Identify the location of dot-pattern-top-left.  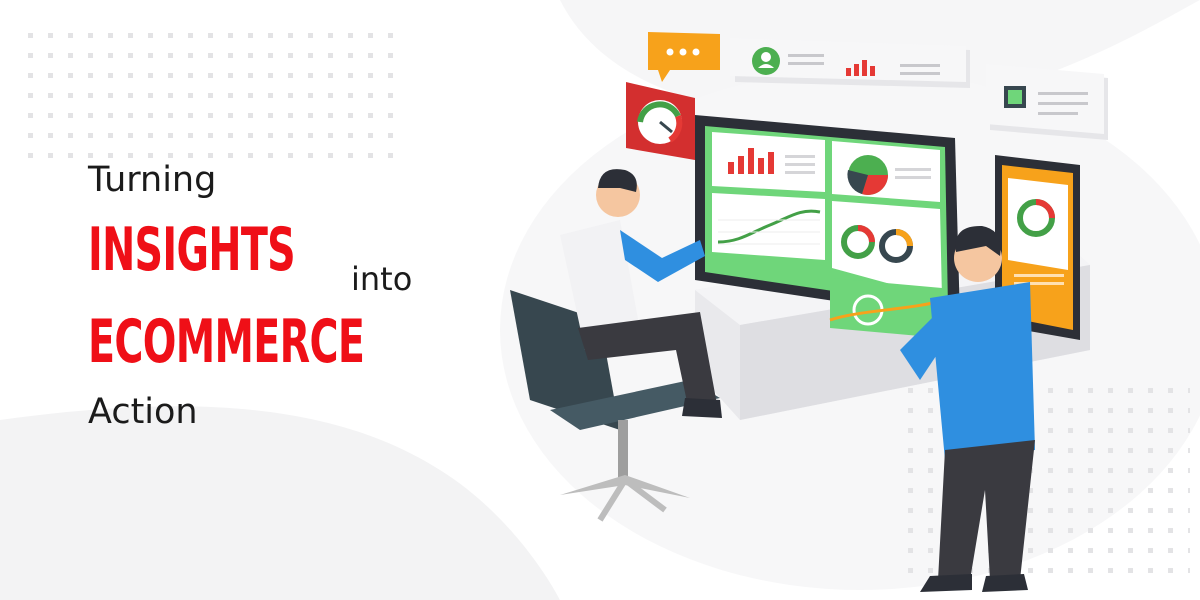
(210, 95).